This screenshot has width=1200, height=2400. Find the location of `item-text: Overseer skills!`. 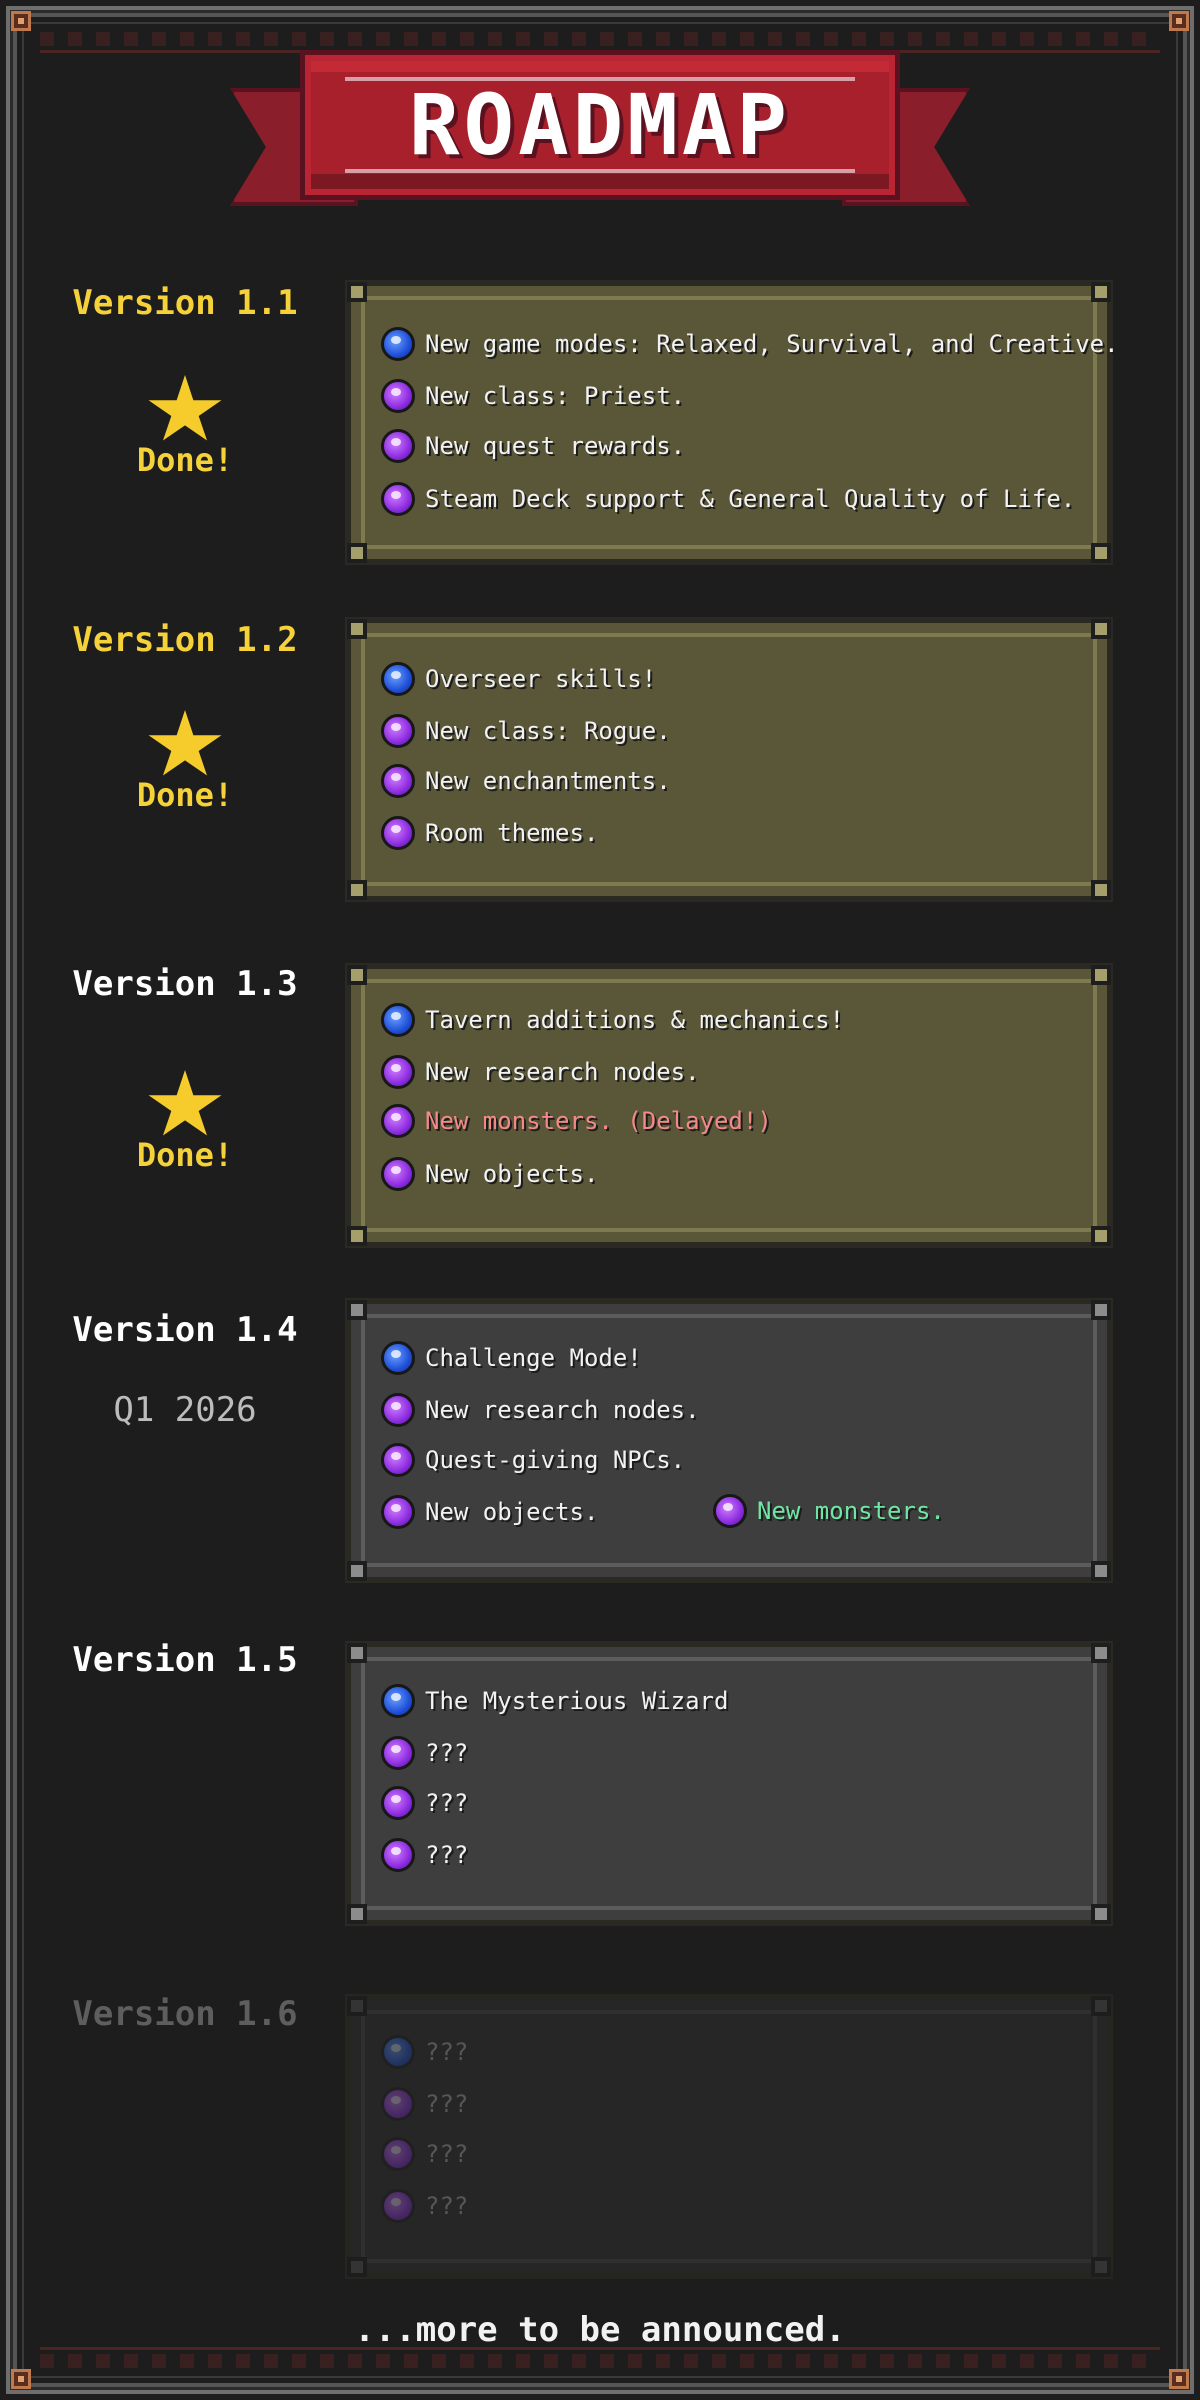

item-text: Overseer skills! is located at coordinates (541, 679).